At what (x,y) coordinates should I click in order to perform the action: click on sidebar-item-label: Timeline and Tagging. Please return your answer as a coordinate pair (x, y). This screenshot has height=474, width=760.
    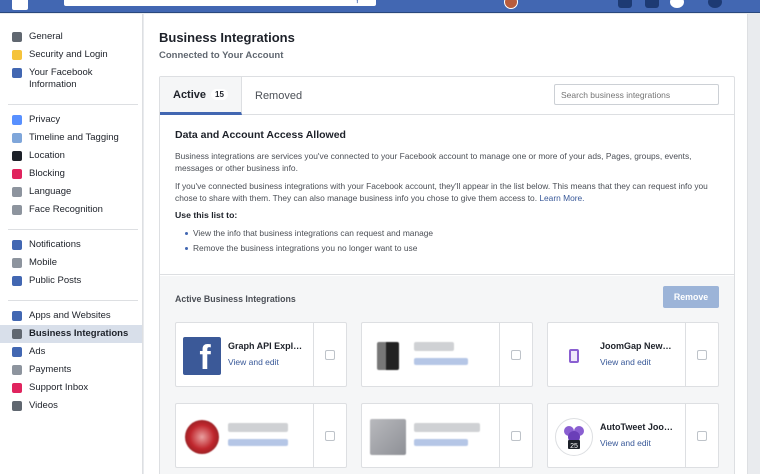
    Looking at the image, I should click on (74, 137).